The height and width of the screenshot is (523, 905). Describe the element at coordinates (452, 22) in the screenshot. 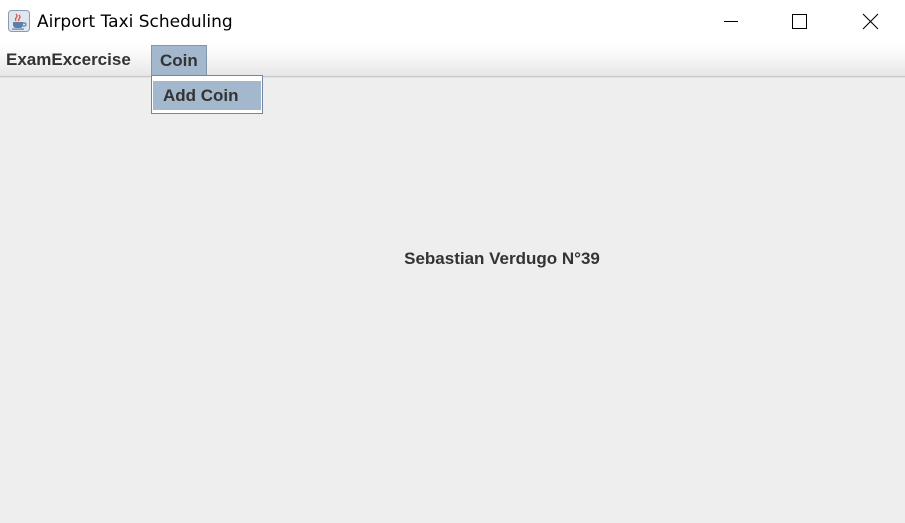

I see `title-bar: Airport Taxi Scheduling` at that location.